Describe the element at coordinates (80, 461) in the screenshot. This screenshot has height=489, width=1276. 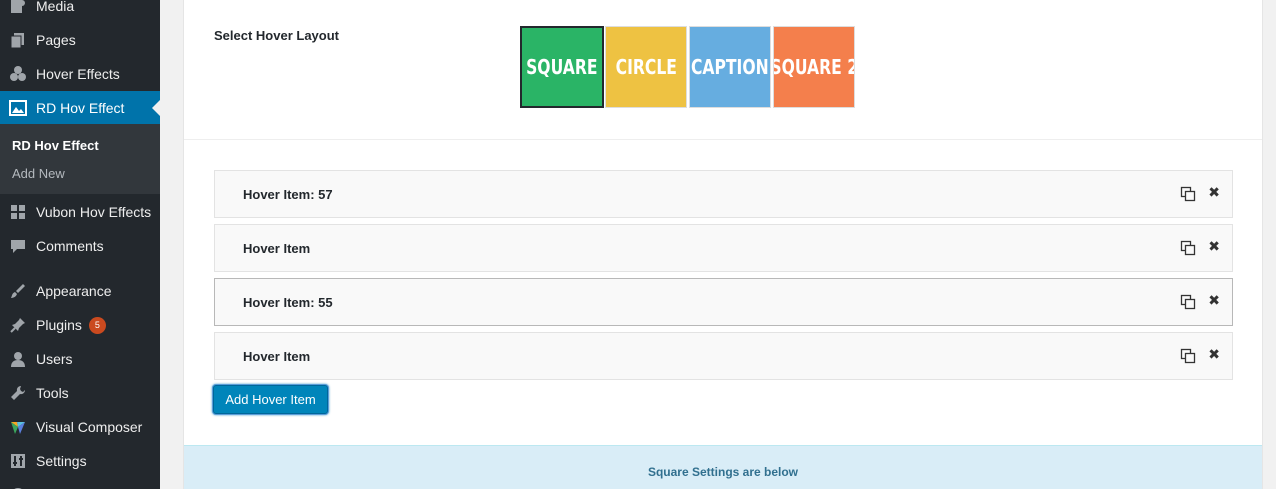
I see `sidebar-item-settings: Settings` at that location.